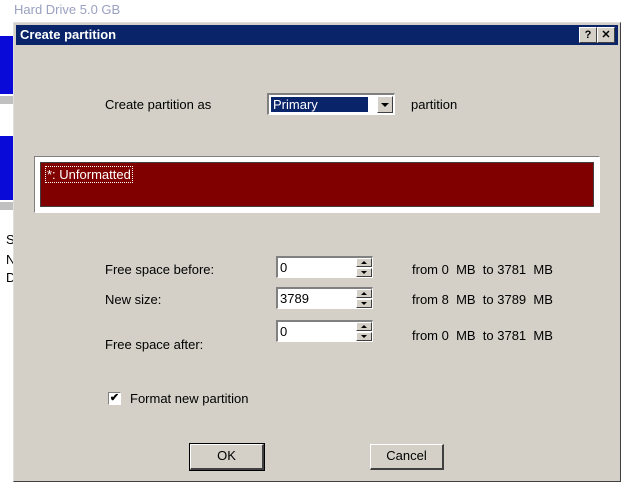 The width and height of the screenshot is (629, 495). Describe the element at coordinates (324, 298) in the screenshot. I see `new-size-spinner: 3789` at that location.